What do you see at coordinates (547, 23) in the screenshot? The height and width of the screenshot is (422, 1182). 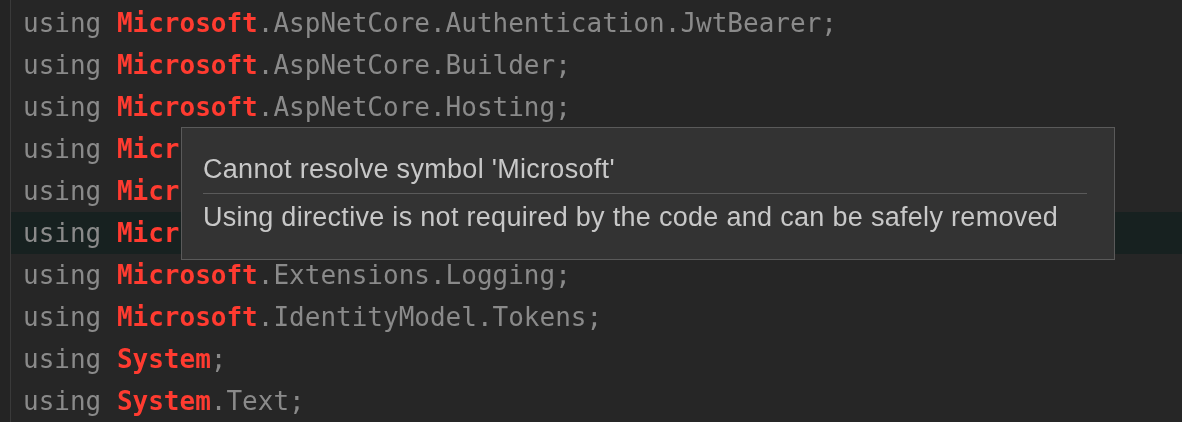 I see `code-text: .AspNetCore.Authentication.JwtBearer;` at bounding box center [547, 23].